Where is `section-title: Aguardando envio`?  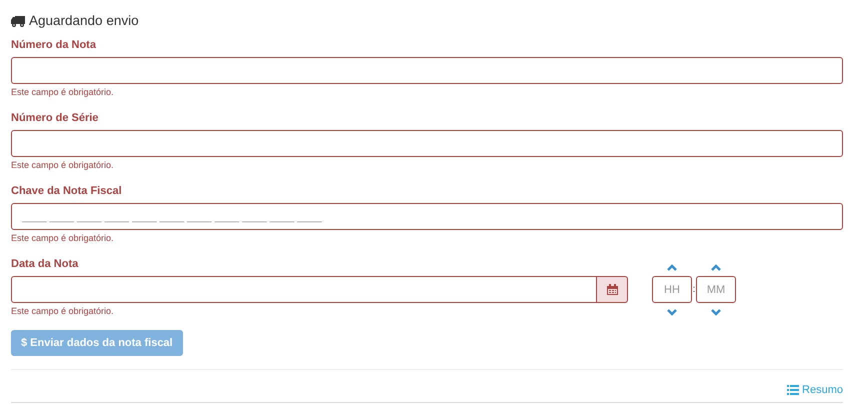 section-title: Aguardando envio is located at coordinates (84, 21).